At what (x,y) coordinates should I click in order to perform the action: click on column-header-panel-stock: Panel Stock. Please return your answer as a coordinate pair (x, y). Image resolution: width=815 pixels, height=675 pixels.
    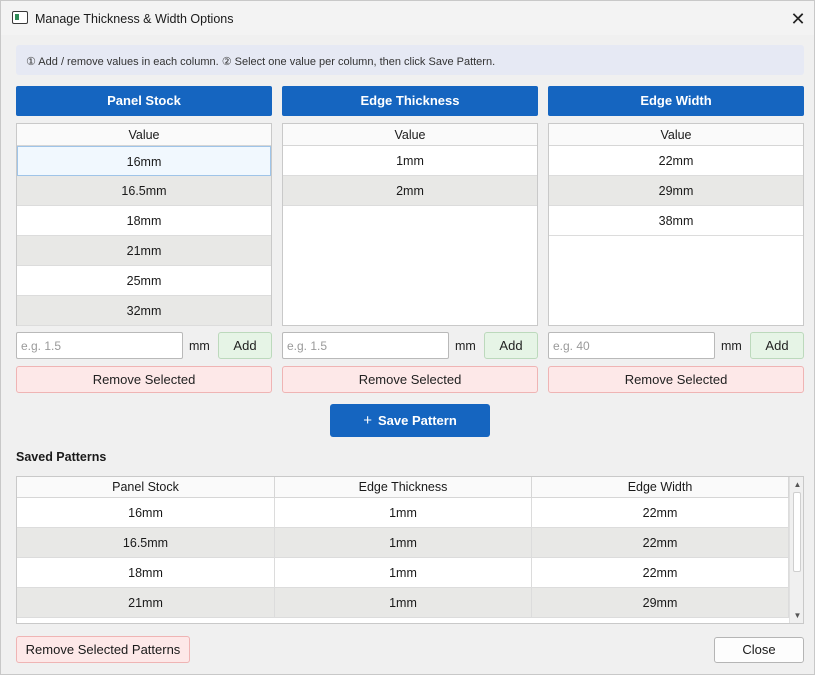
    Looking at the image, I should click on (146, 487).